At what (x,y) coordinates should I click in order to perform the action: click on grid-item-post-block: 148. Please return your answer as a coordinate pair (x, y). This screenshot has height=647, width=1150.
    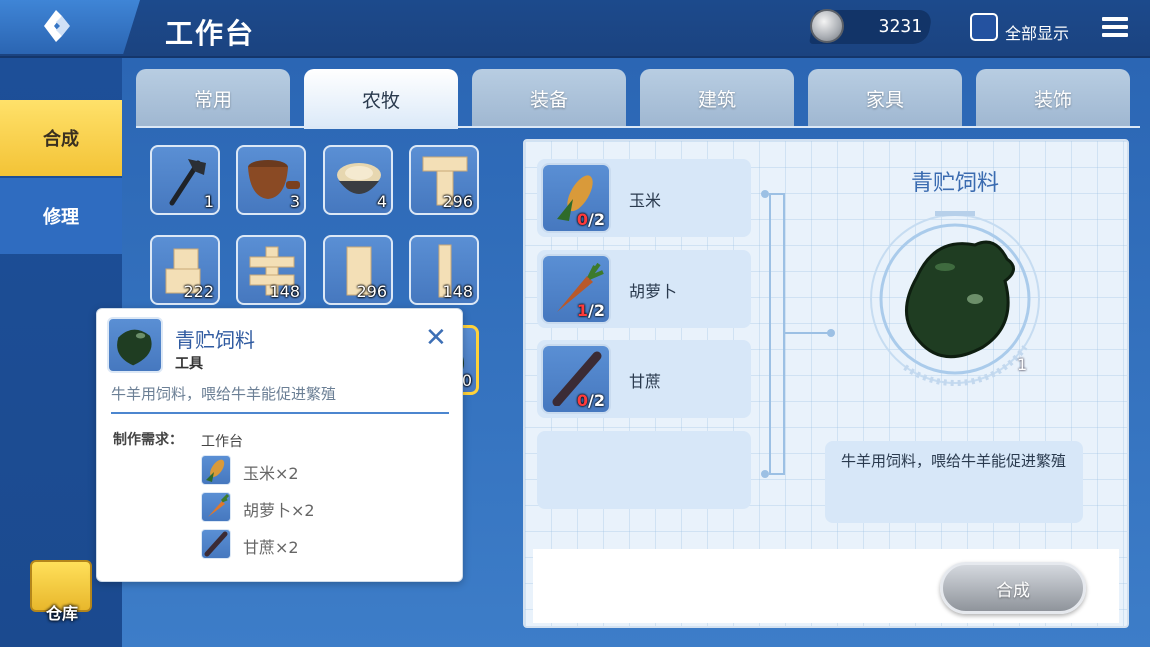
    Looking at the image, I should click on (444, 270).